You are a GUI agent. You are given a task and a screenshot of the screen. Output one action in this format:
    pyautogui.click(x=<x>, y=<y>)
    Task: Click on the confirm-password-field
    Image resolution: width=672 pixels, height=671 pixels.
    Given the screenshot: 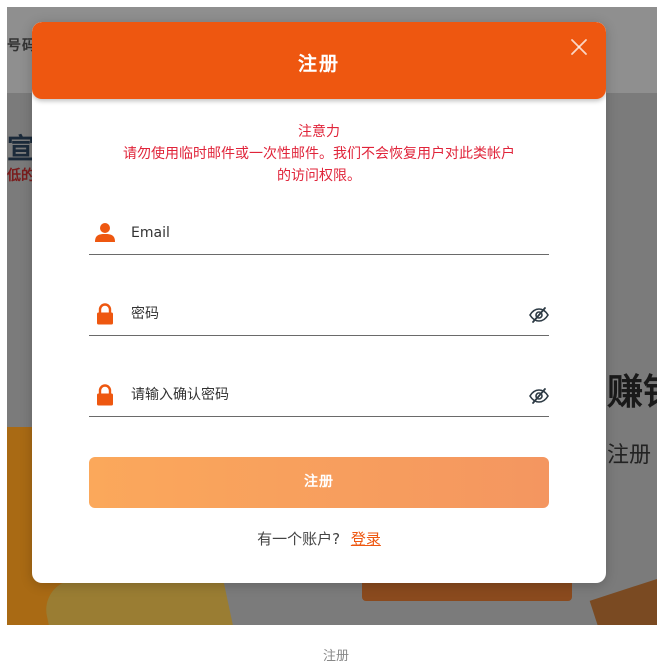 What is the action you would take?
    pyautogui.click(x=319, y=396)
    